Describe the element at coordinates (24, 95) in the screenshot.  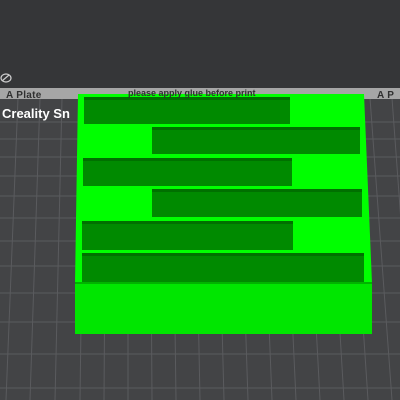
I see `plate-label: A Plate` at that location.